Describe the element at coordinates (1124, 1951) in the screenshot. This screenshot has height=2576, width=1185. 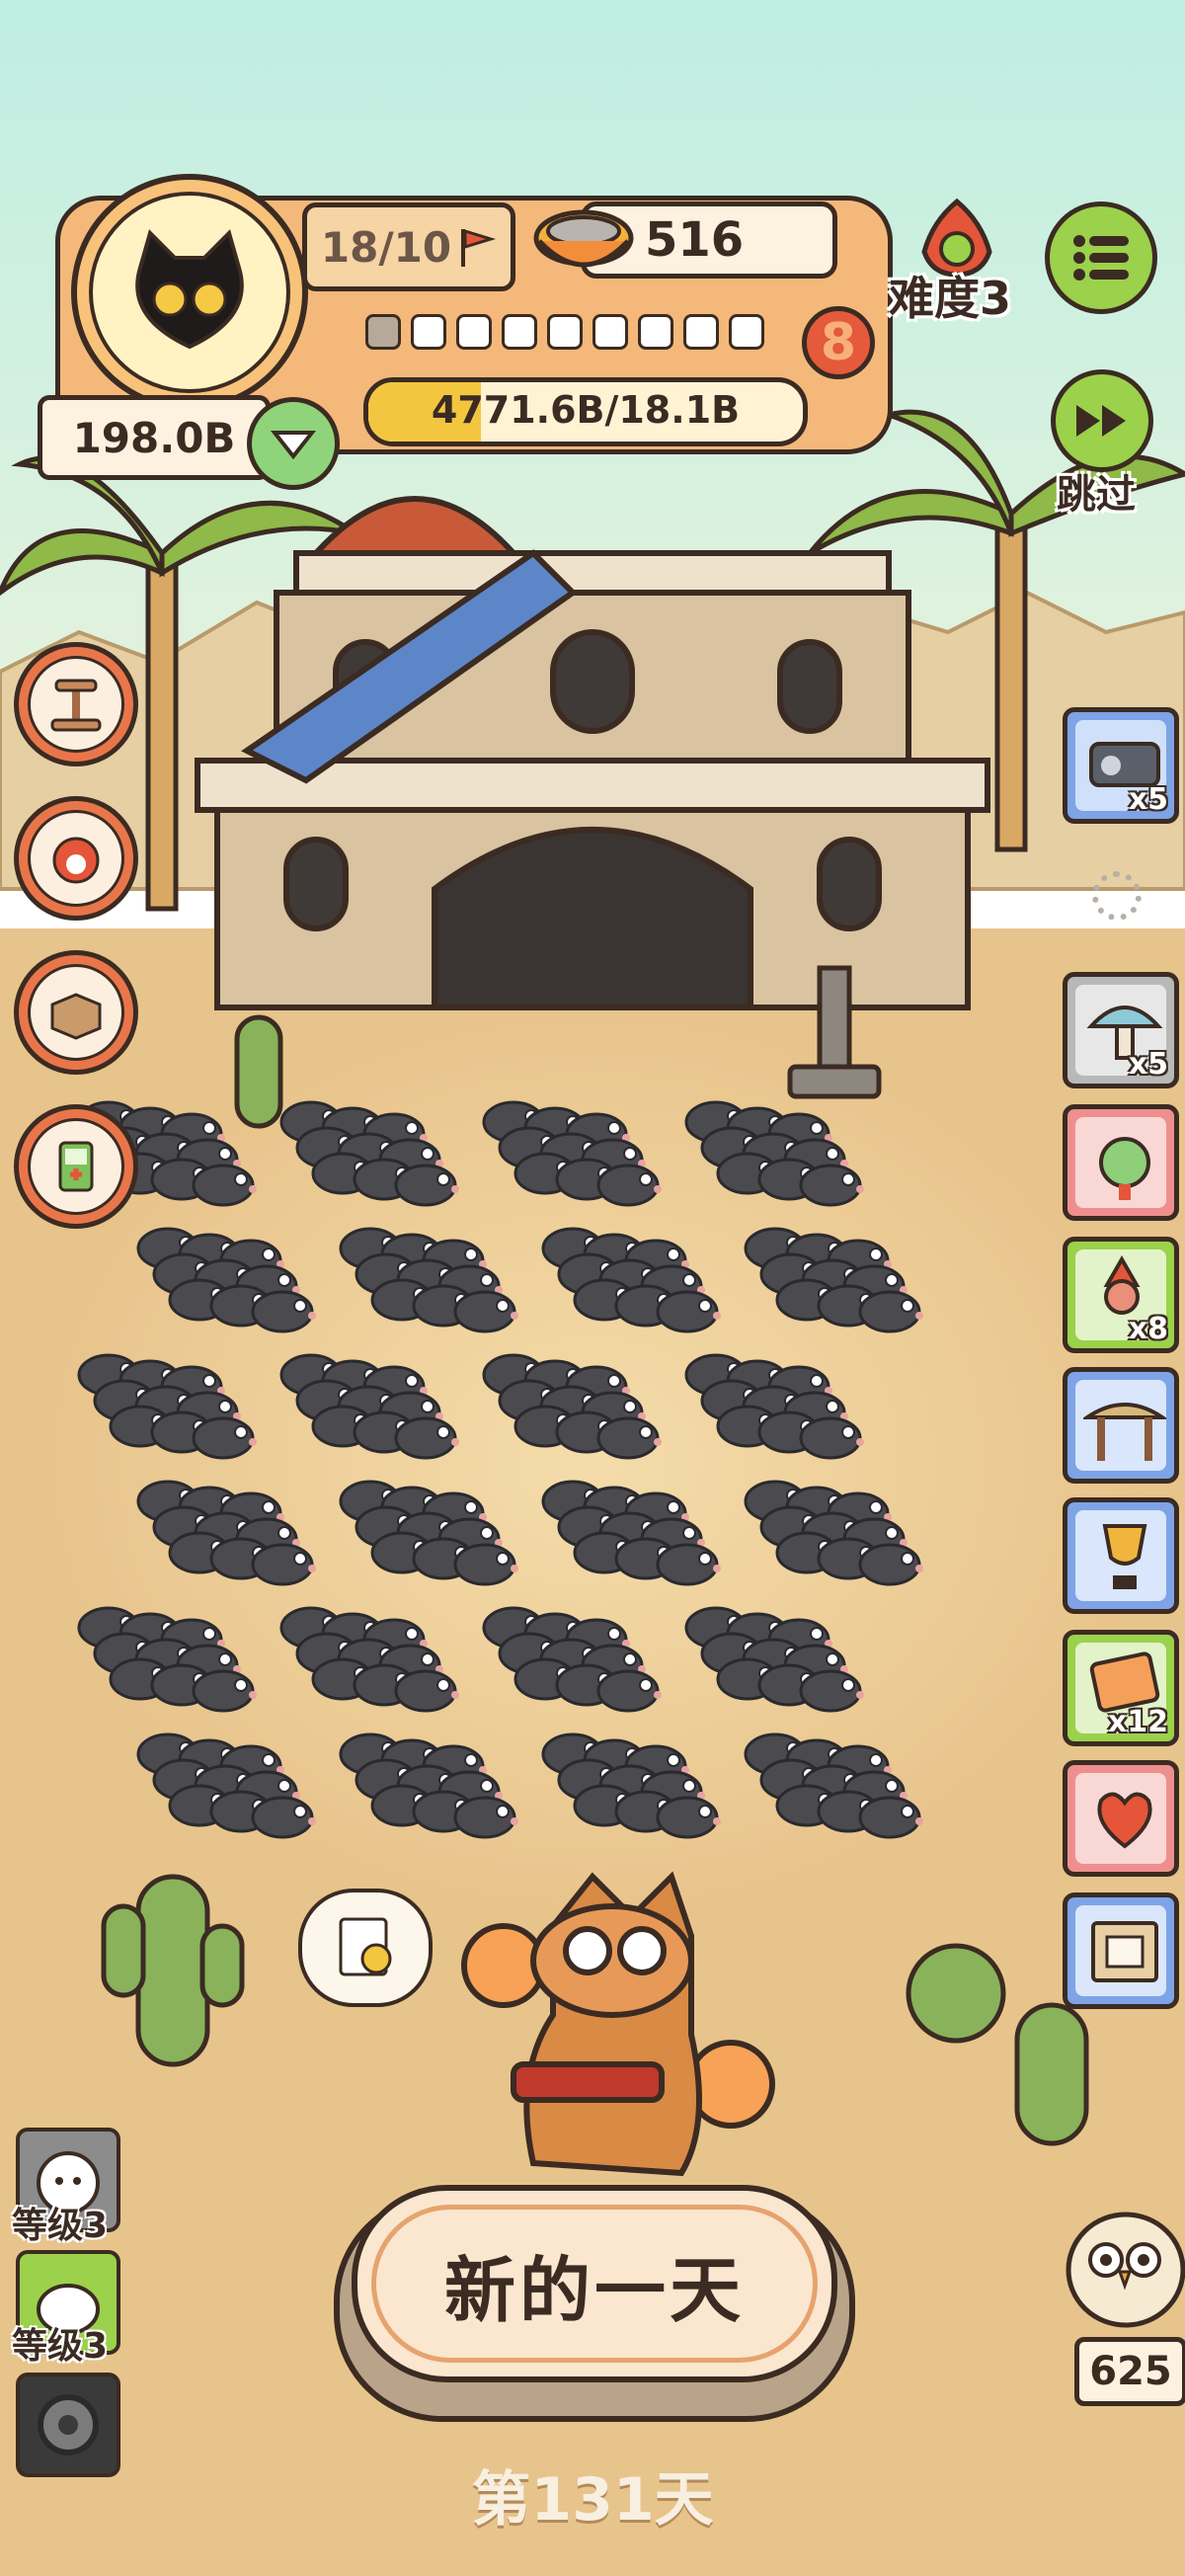
I see `picture-frame-icon` at that location.